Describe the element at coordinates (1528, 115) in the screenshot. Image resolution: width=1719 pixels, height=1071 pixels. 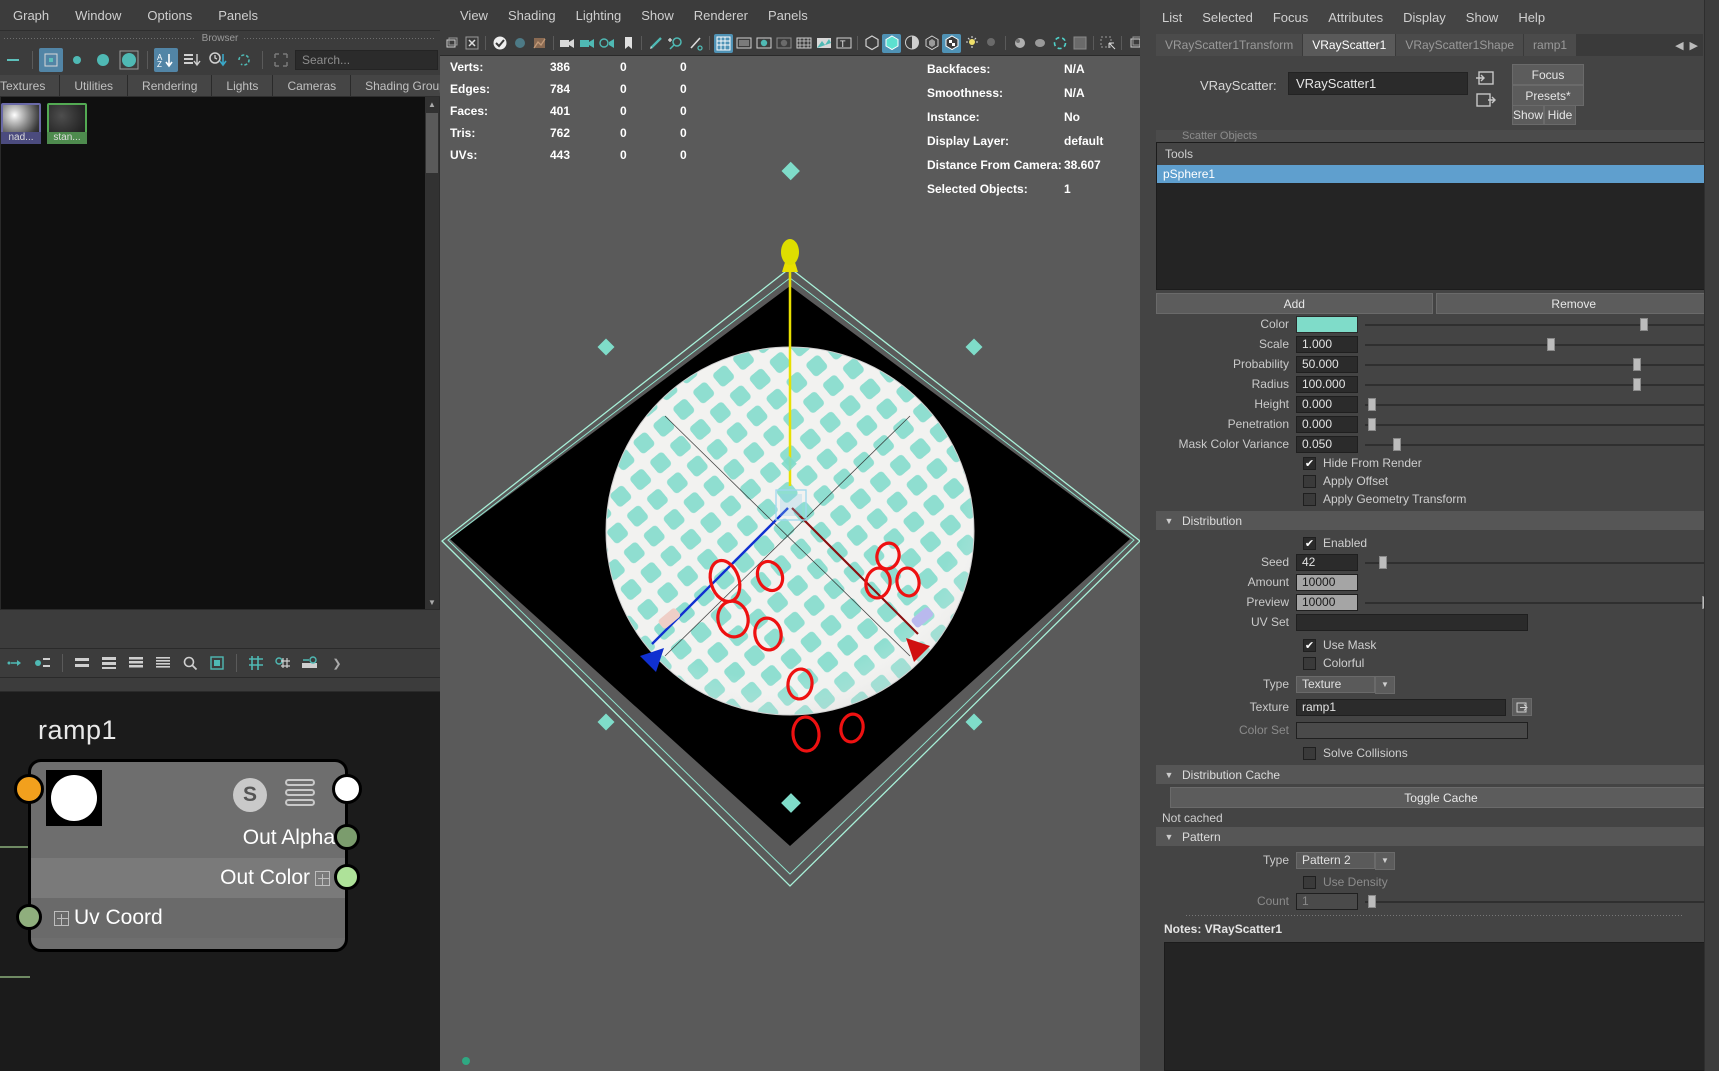
I see `show-button: Show` at that location.